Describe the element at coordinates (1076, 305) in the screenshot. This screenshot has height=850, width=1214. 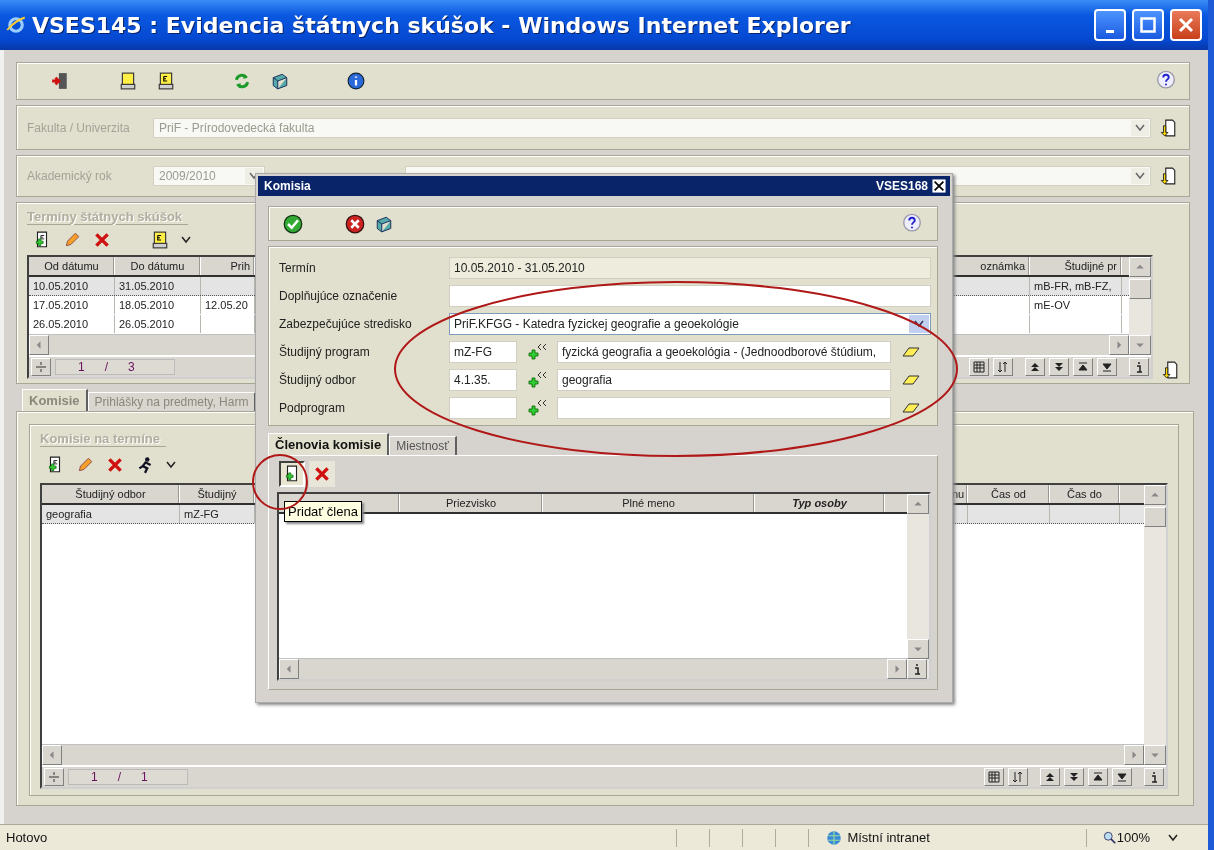
I see `table-cell: mE-OV` at that location.